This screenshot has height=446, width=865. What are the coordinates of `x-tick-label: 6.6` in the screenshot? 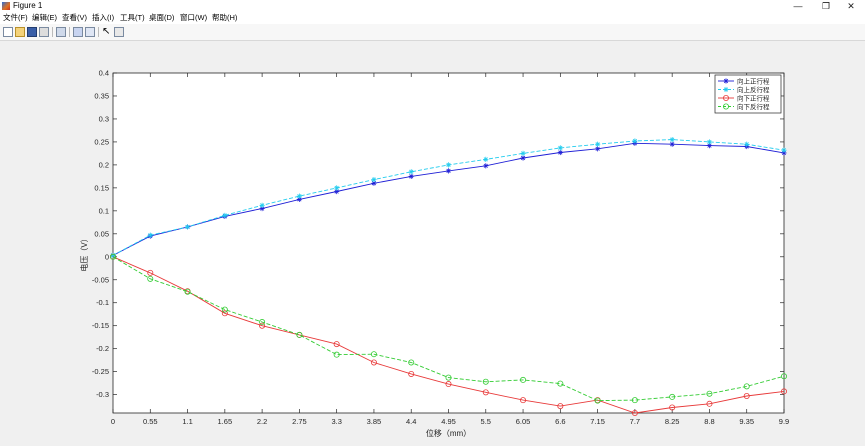 It's located at (560, 421).